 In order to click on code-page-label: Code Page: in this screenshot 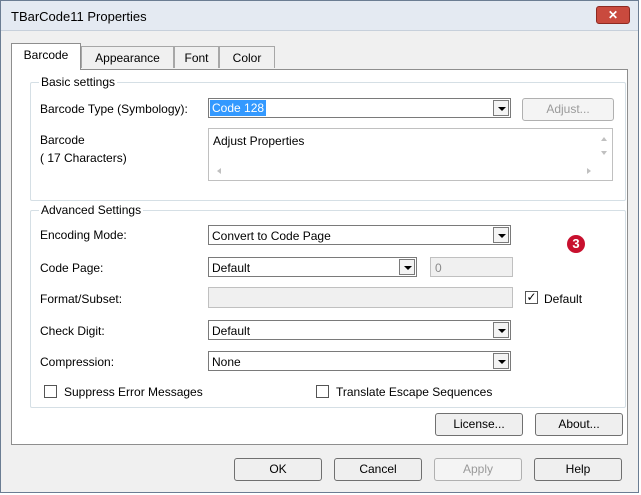, I will do `click(72, 268)`.